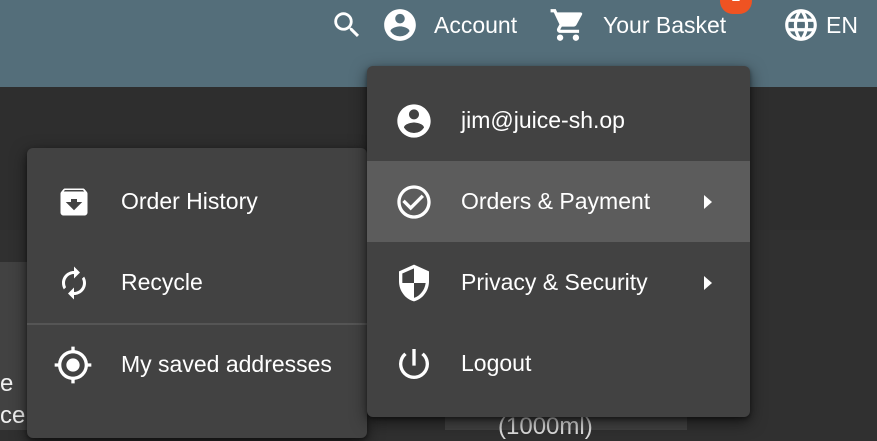 The height and width of the screenshot is (441, 877). What do you see at coordinates (665, 24) in the screenshot?
I see `basket-label: Your Basket` at bounding box center [665, 24].